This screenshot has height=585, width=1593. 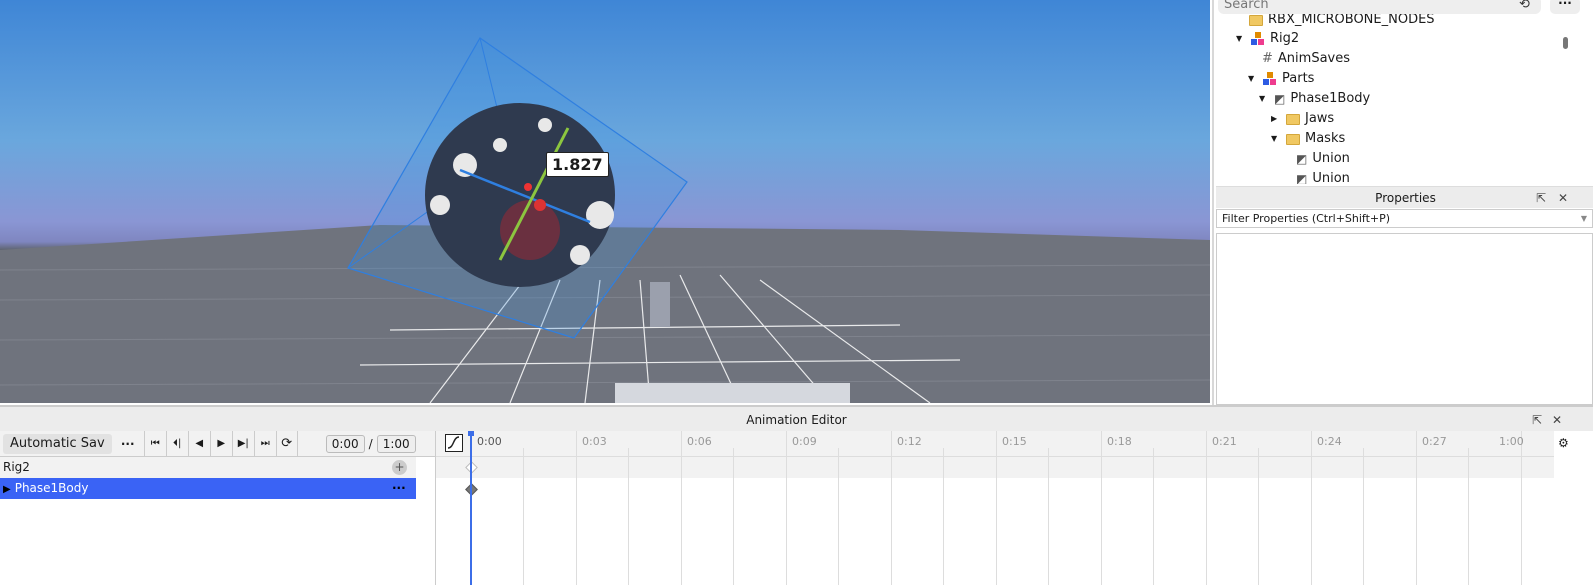 What do you see at coordinates (1342, 22) in the screenshot?
I see `tree-item: RBX_MICROBONE_NODES` at bounding box center [1342, 22].